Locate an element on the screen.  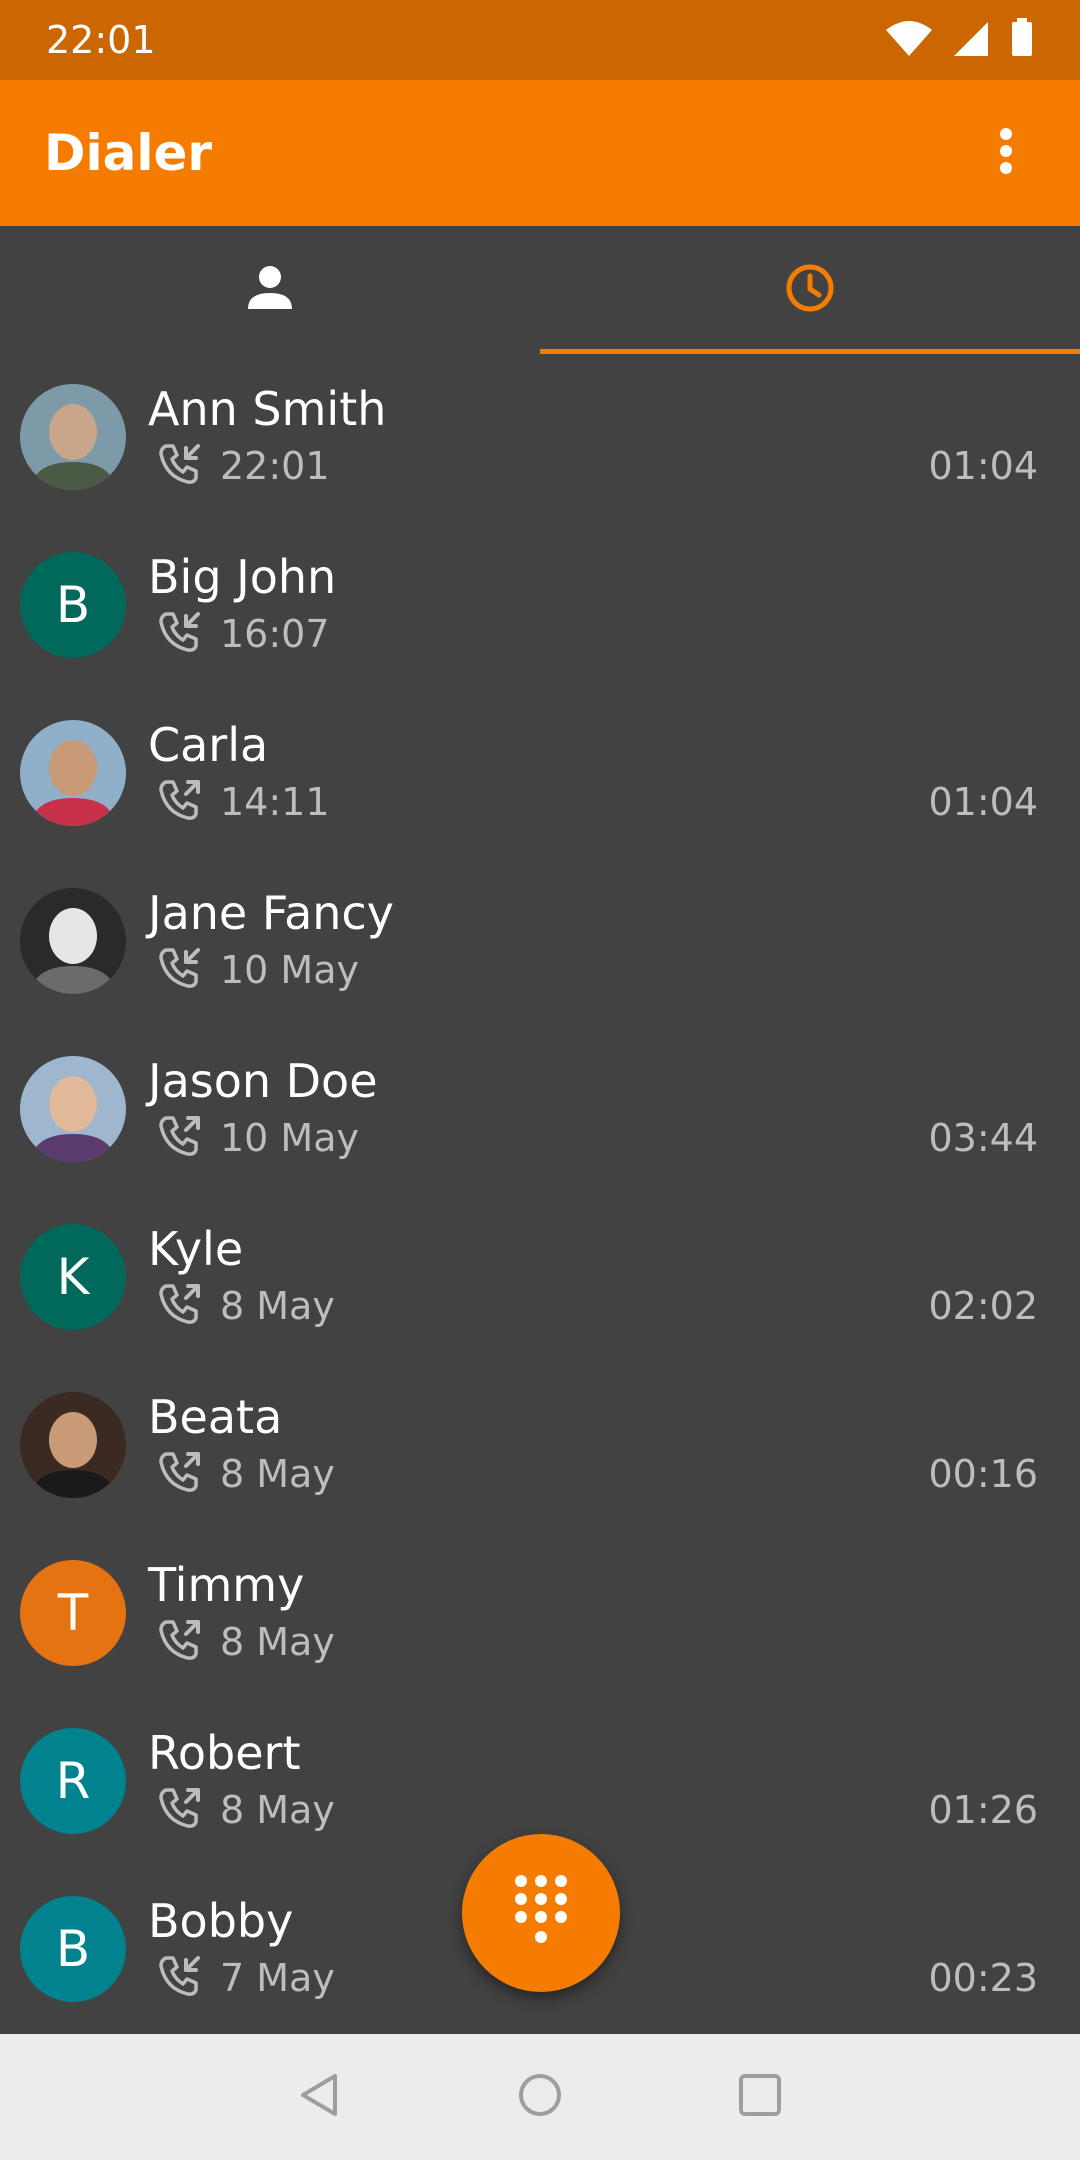
person-icon is located at coordinates (270, 290).